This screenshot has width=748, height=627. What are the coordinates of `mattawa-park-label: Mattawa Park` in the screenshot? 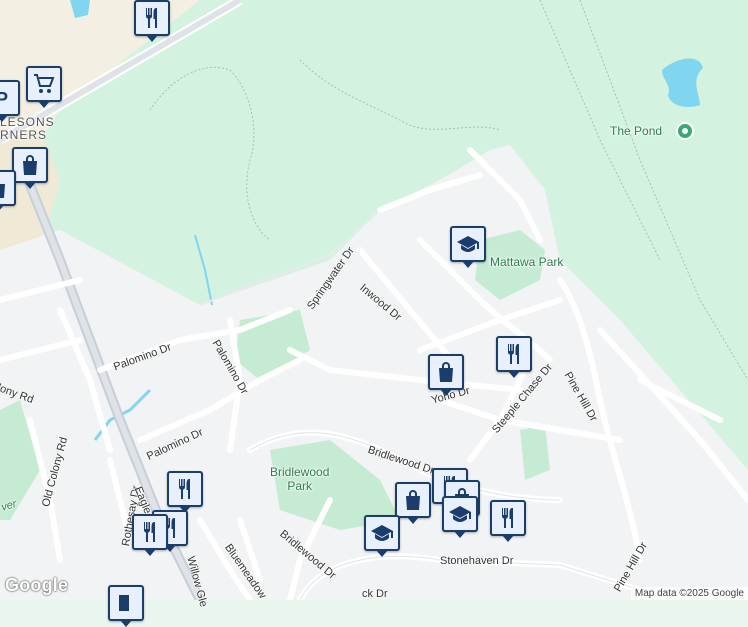 It's located at (526, 262).